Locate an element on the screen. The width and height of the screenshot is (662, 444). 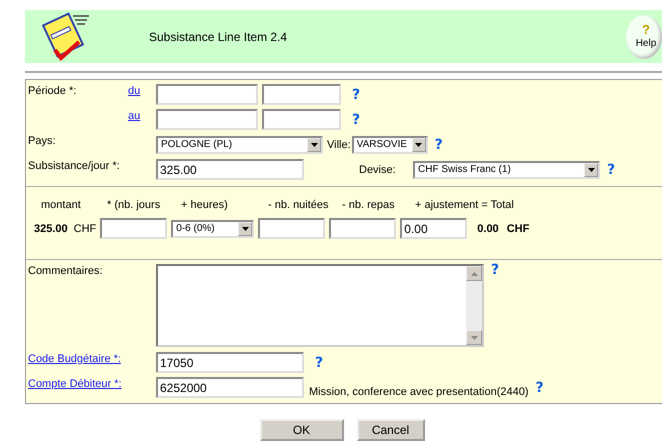
comments-field is located at coordinates (320, 305).